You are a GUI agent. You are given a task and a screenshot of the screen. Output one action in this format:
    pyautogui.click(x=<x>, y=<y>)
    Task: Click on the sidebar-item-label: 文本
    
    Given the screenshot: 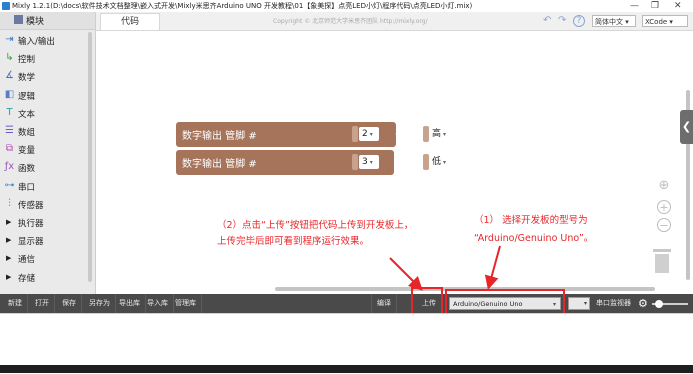 What is the action you would take?
    pyautogui.click(x=27, y=114)
    